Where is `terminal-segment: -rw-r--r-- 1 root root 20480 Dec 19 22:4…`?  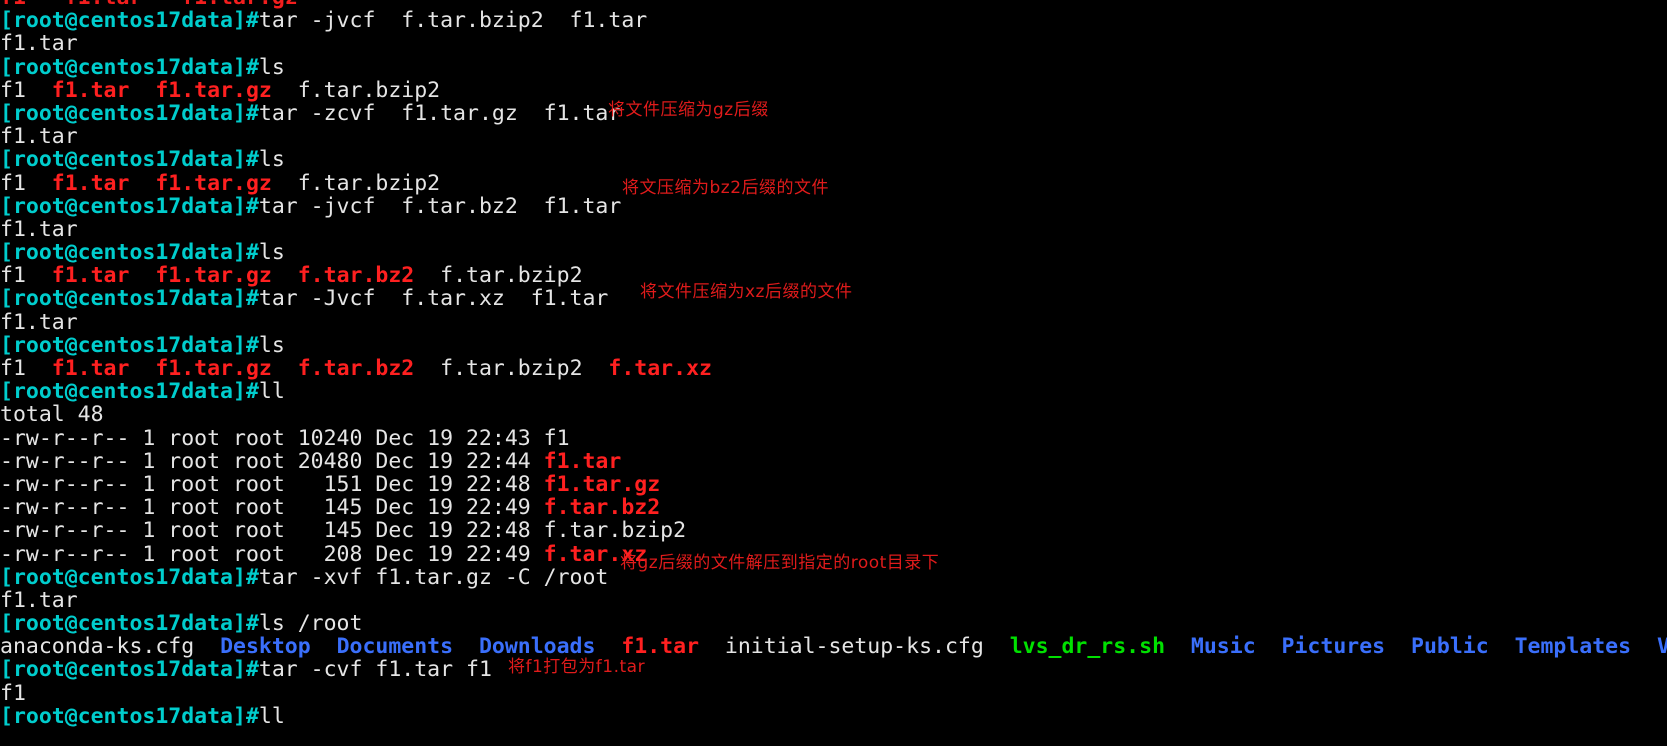 terminal-segment: -rw-r--r-- 1 root root 20480 Dec 19 22:4… is located at coordinates (272, 461).